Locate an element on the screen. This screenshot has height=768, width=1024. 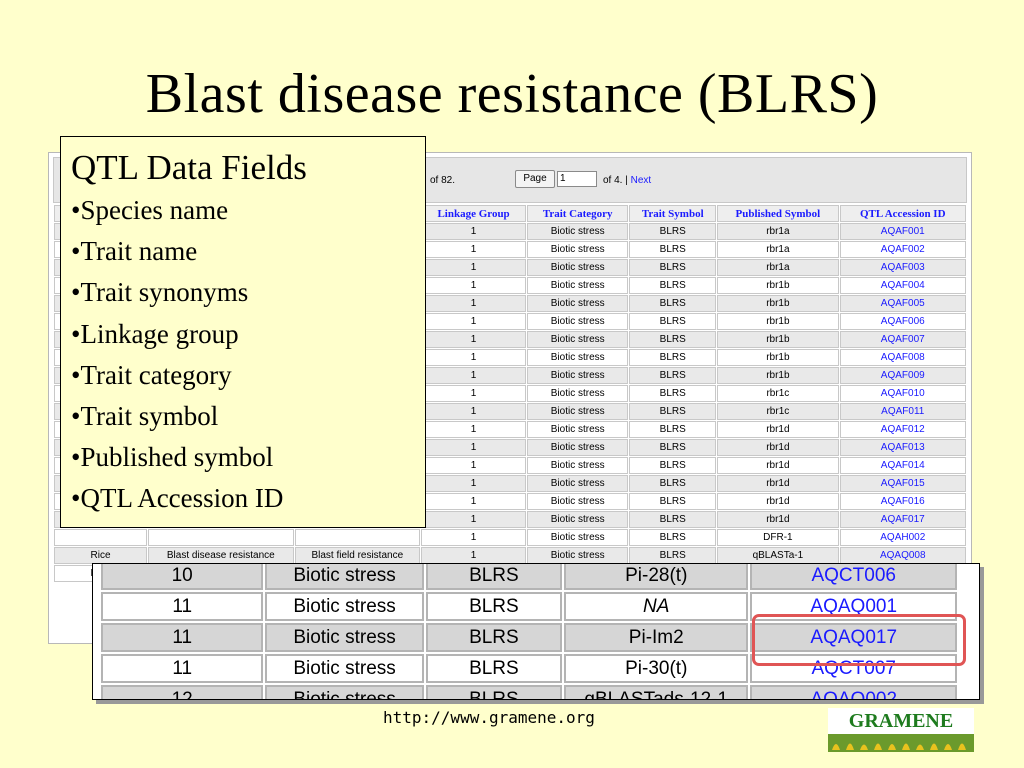
field-item: •Trait synonyms is located at coordinates (160, 292).